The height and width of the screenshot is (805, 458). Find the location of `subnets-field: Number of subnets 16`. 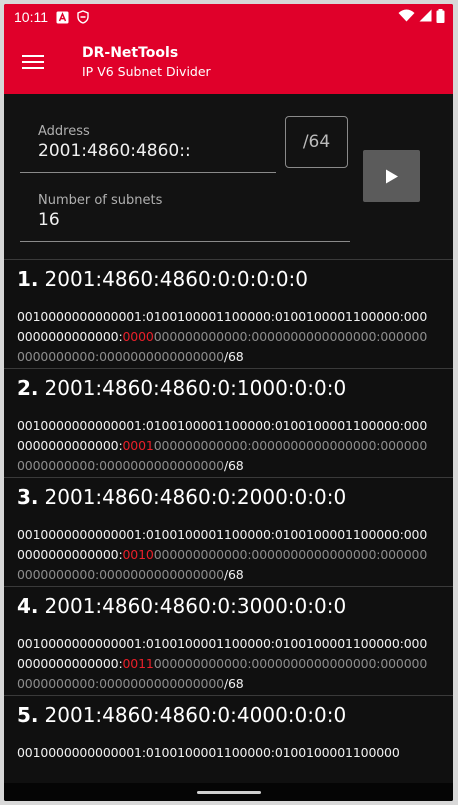

subnets-field: Number of subnets 16 is located at coordinates (185, 217).